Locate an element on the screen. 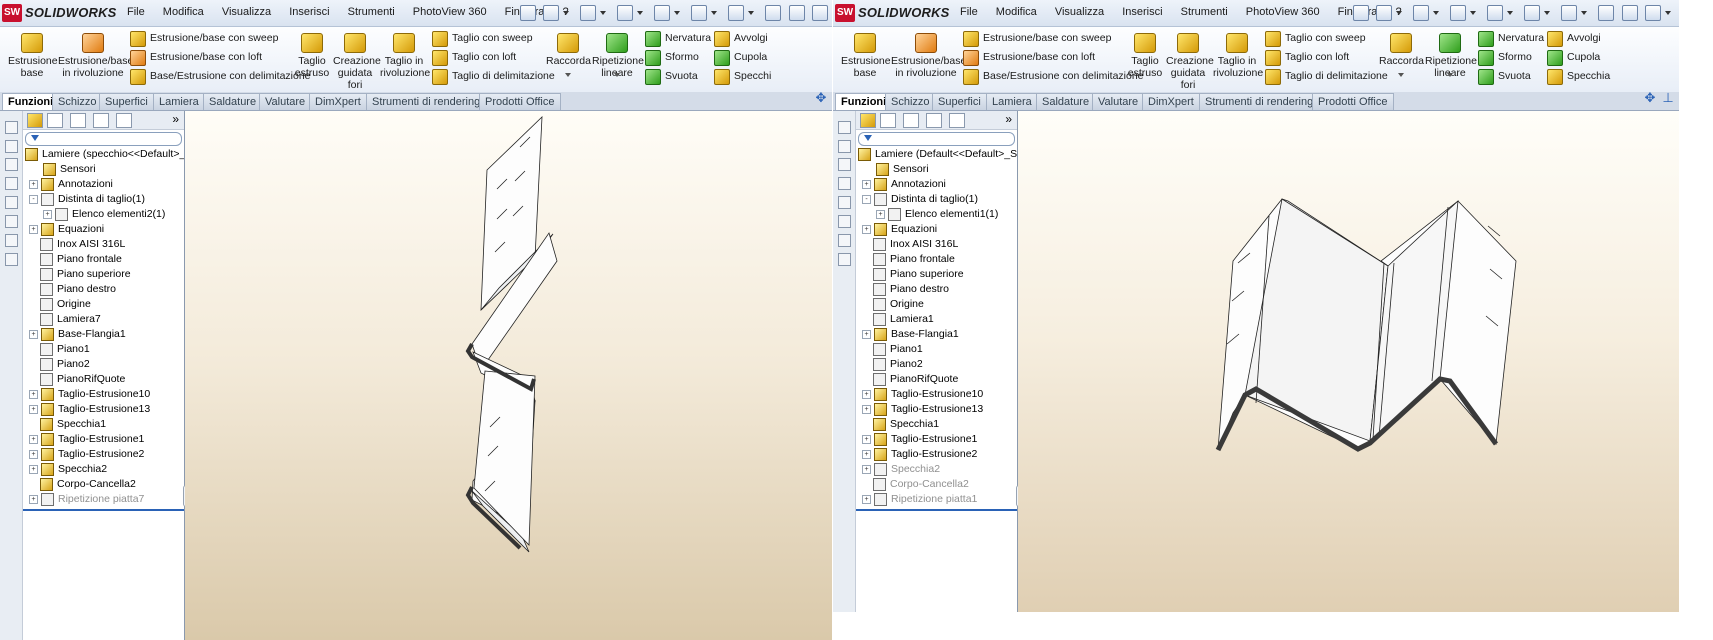 This screenshot has height=640, width=1713. pin-icon is located at coordinates (528, 13).